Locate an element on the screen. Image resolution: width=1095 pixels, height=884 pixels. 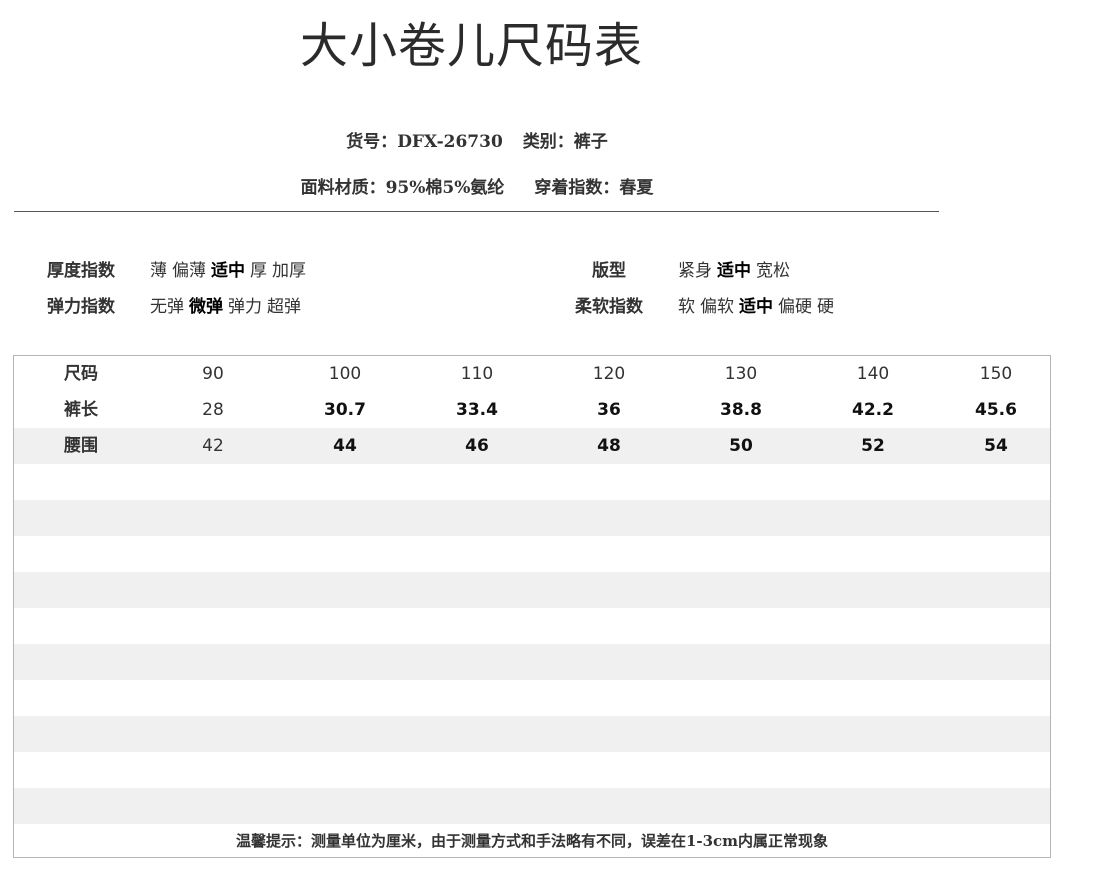
scale-option: 软 is located at coordinates (686, 307).